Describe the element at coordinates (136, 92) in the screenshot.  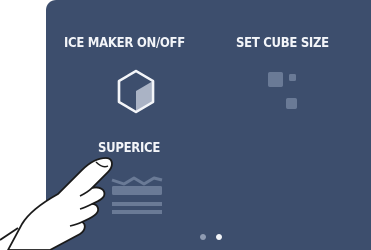
I see `ice-cube-icon` at that location.